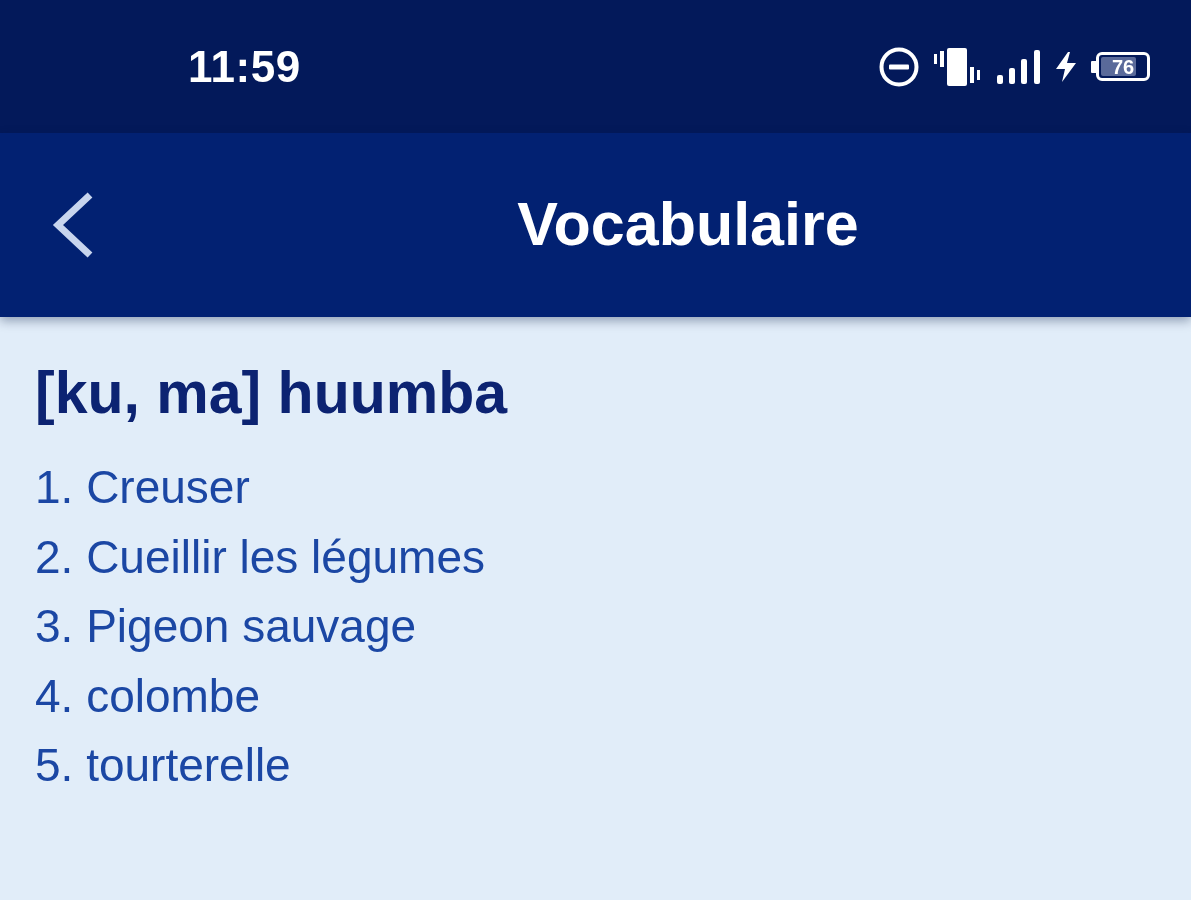 The width and height of the screenshot is (1191, 900). I want to click on meaning-item: 1. Creuser, so click(142, 487).